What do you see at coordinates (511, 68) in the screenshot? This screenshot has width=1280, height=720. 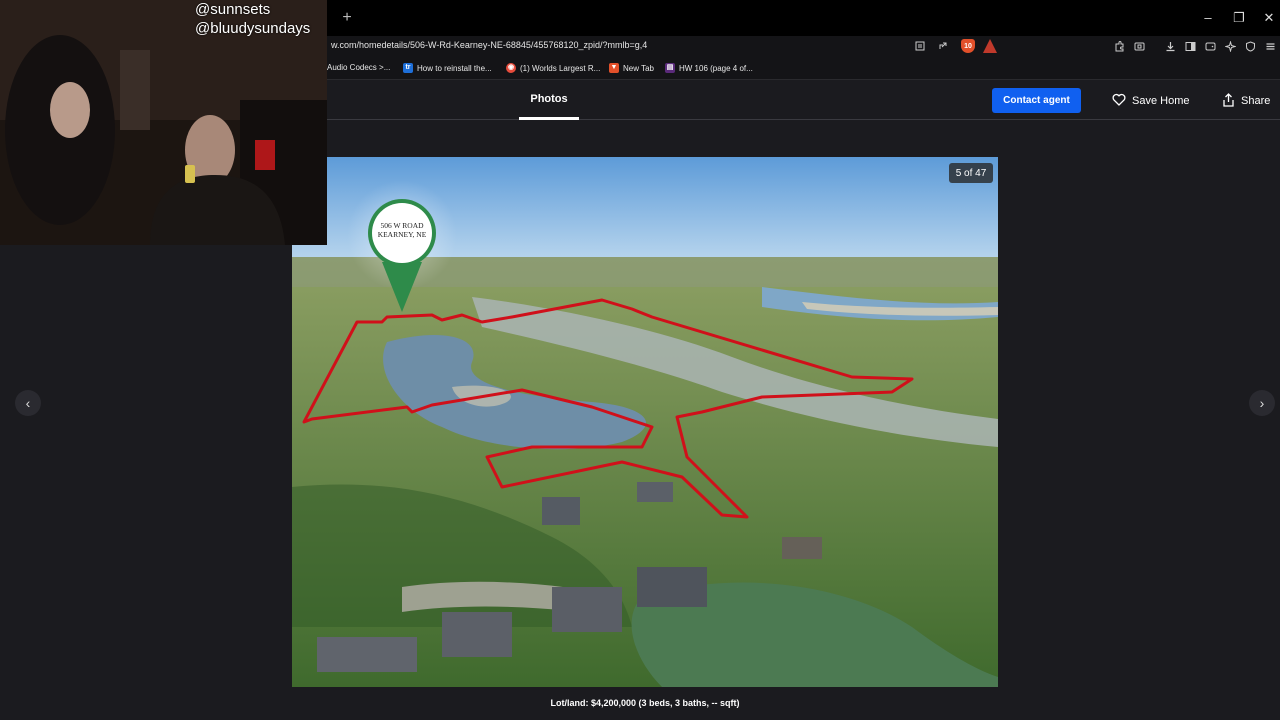 I see `reddit-favicon-icon: ◉` at bounding box center [511, 68].